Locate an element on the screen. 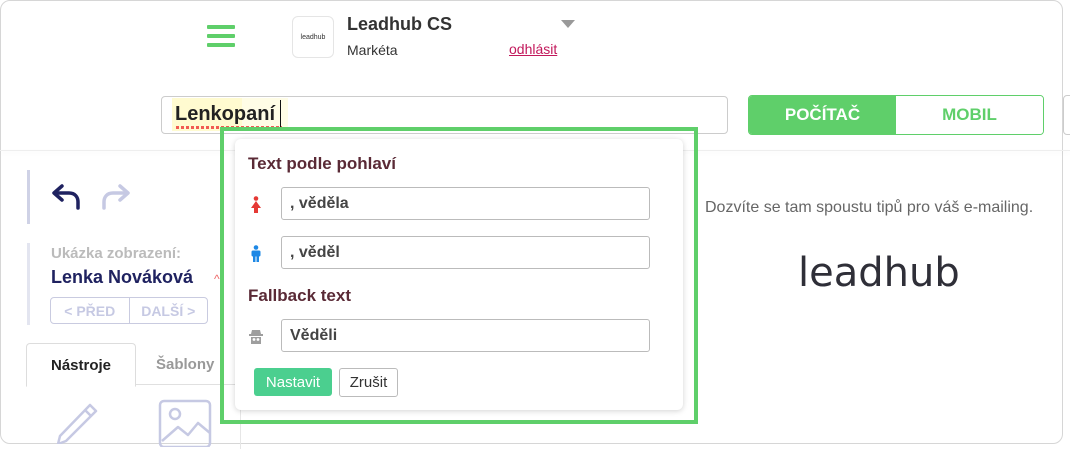 The height and width of the screenshot is (449, 1070). set-button: Nastavit is located at coordinates (293, 382).